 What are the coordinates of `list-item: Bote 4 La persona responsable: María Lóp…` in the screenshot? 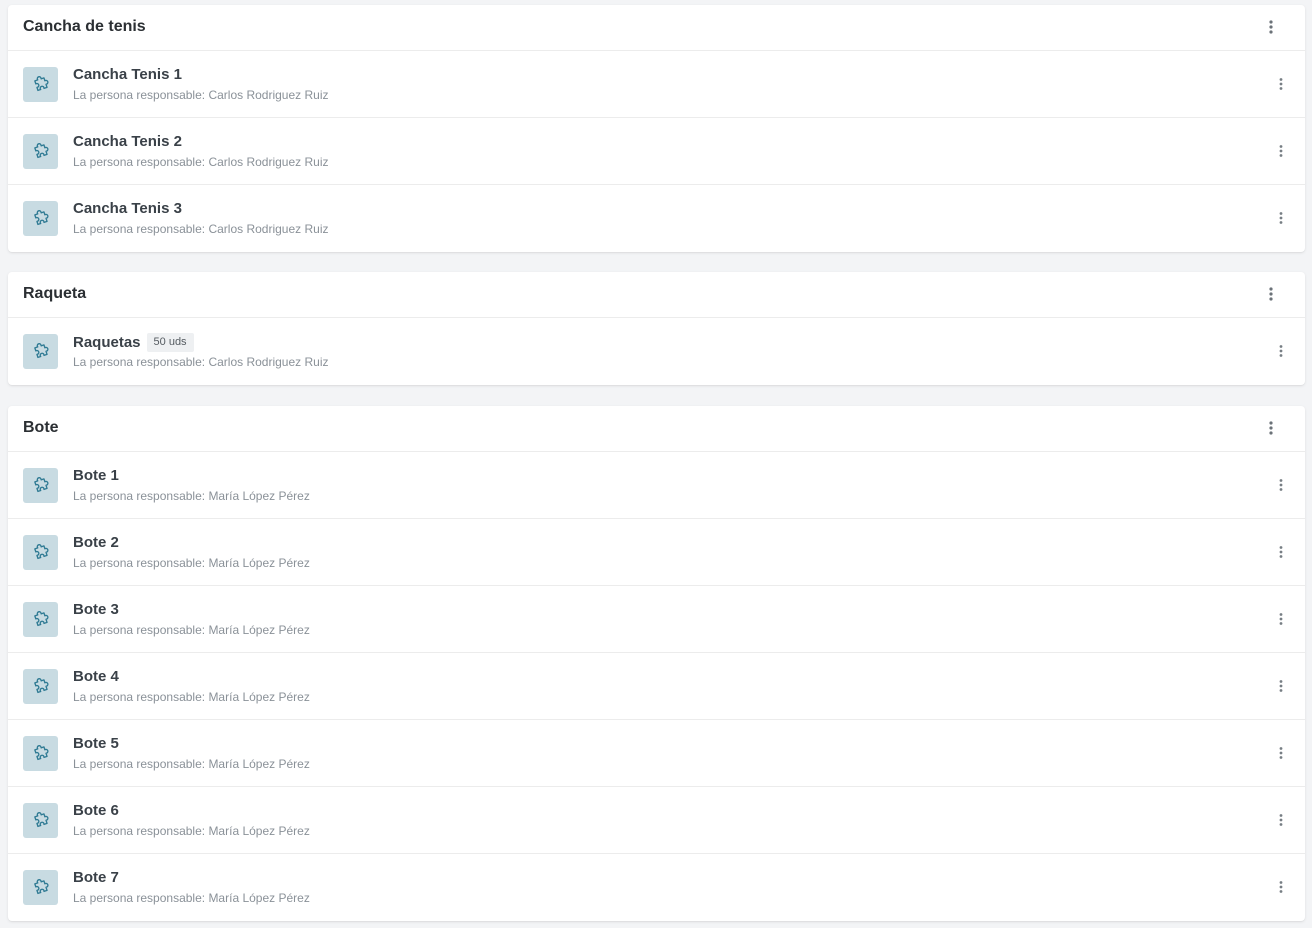 It's located at (656, 686).